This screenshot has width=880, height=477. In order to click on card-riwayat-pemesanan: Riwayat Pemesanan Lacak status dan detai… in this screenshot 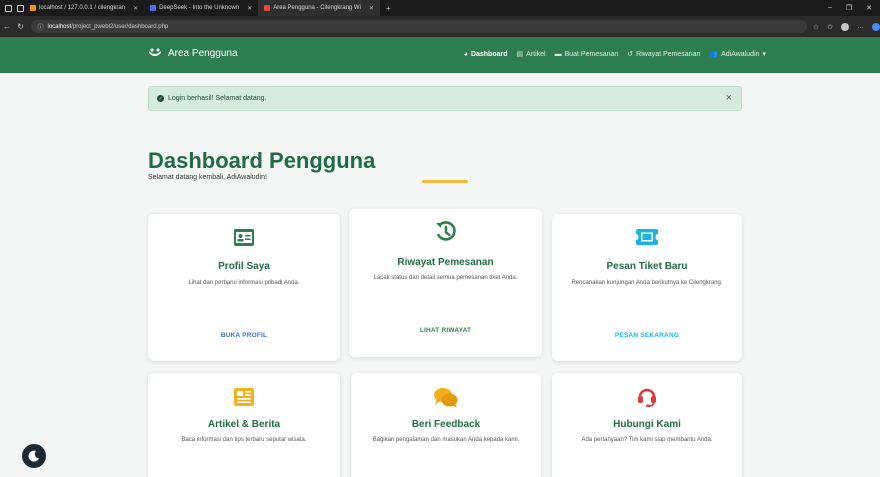, I will do `click(445, 283)`.